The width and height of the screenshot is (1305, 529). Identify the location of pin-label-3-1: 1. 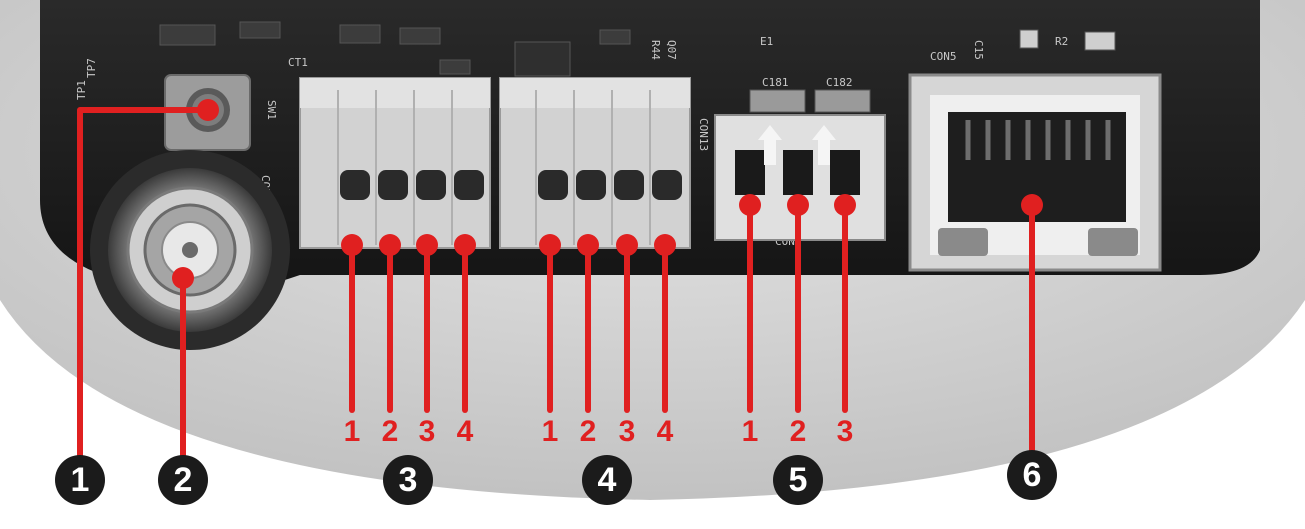
(352, 431).